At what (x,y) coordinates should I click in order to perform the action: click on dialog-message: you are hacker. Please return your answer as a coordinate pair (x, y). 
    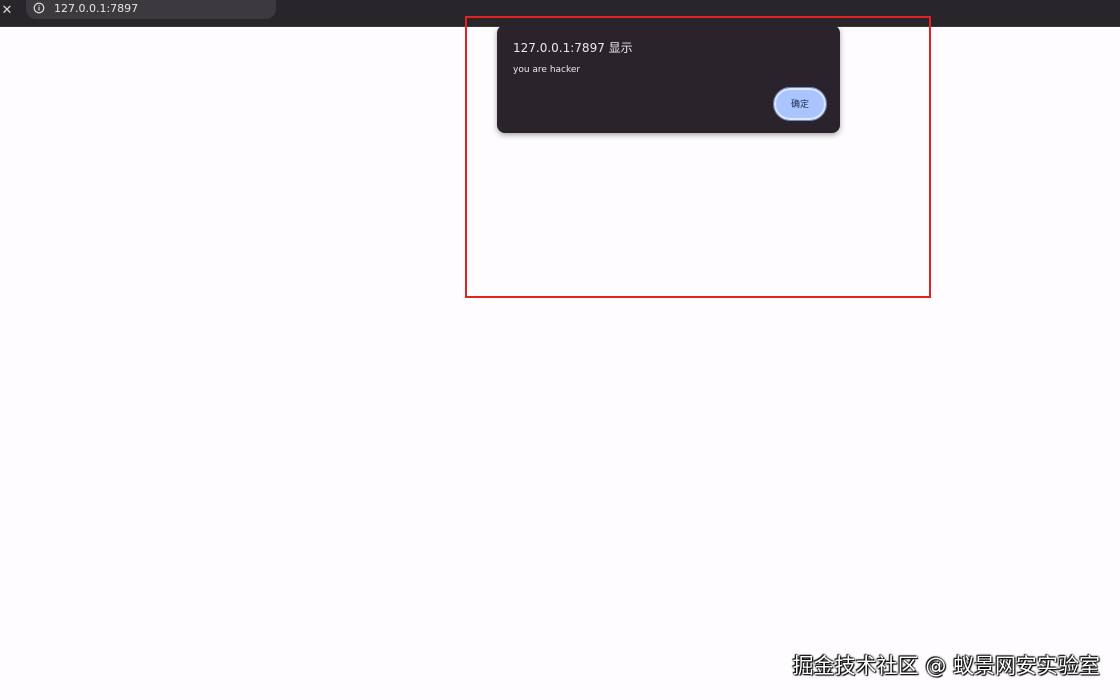
    Looking at the image, I should click on (547, 70).